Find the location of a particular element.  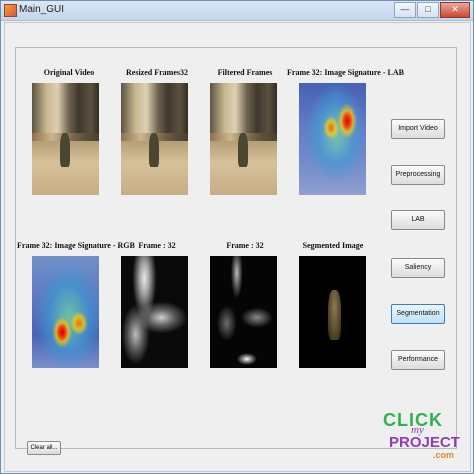

label-frame-32-a: Frame : 32 is located at coordinates (157, 245).